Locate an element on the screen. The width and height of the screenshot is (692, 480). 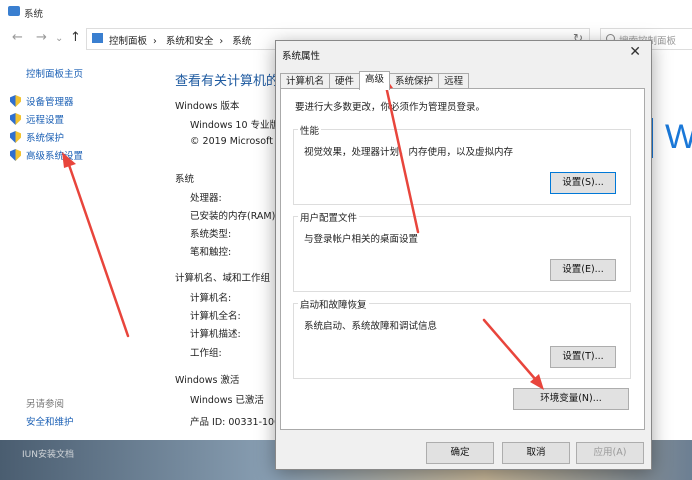
workgroup-label: 工作组: is located at coordinates (206, 353).